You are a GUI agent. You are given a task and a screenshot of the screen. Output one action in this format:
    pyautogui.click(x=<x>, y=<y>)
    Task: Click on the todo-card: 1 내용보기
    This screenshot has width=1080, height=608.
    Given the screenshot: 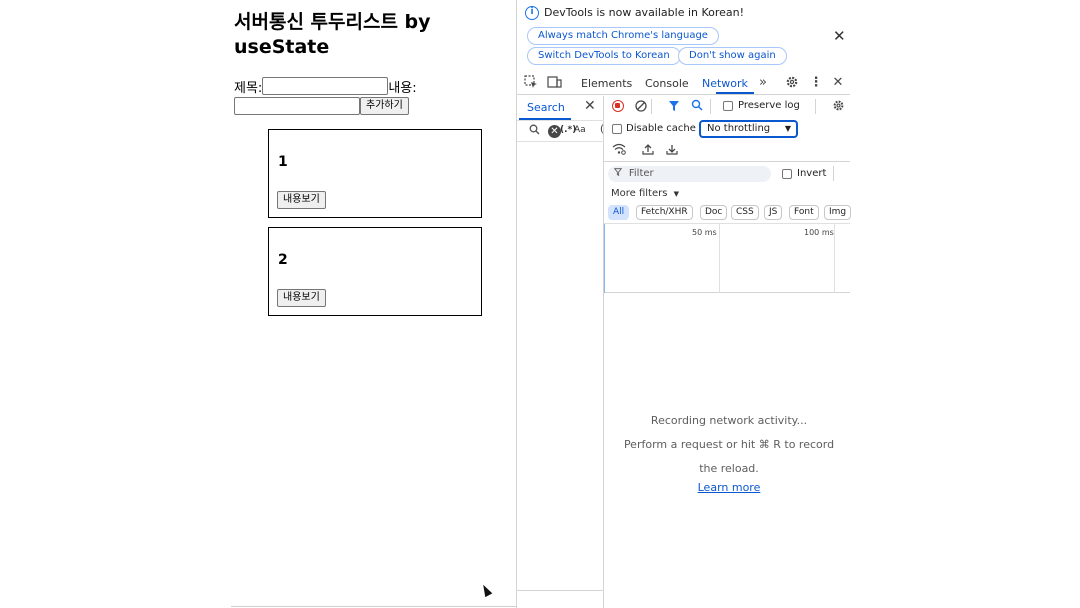 What is the action you would take?
    pyautogui.click(x=375, y=173)
    